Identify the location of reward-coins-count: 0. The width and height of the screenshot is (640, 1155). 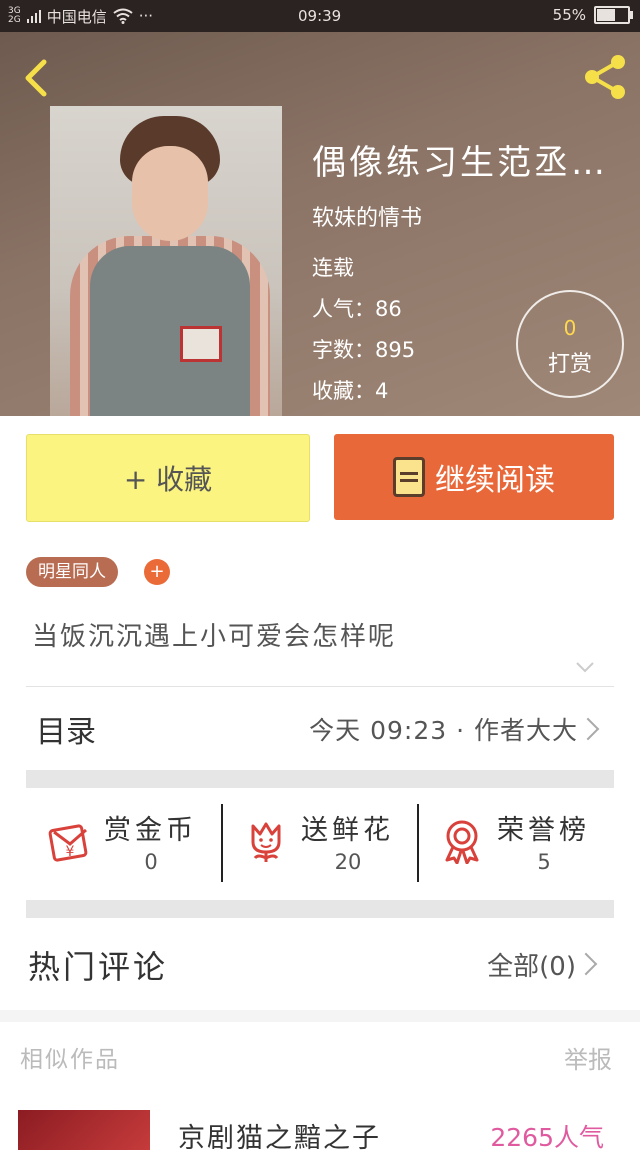
(151, 862).